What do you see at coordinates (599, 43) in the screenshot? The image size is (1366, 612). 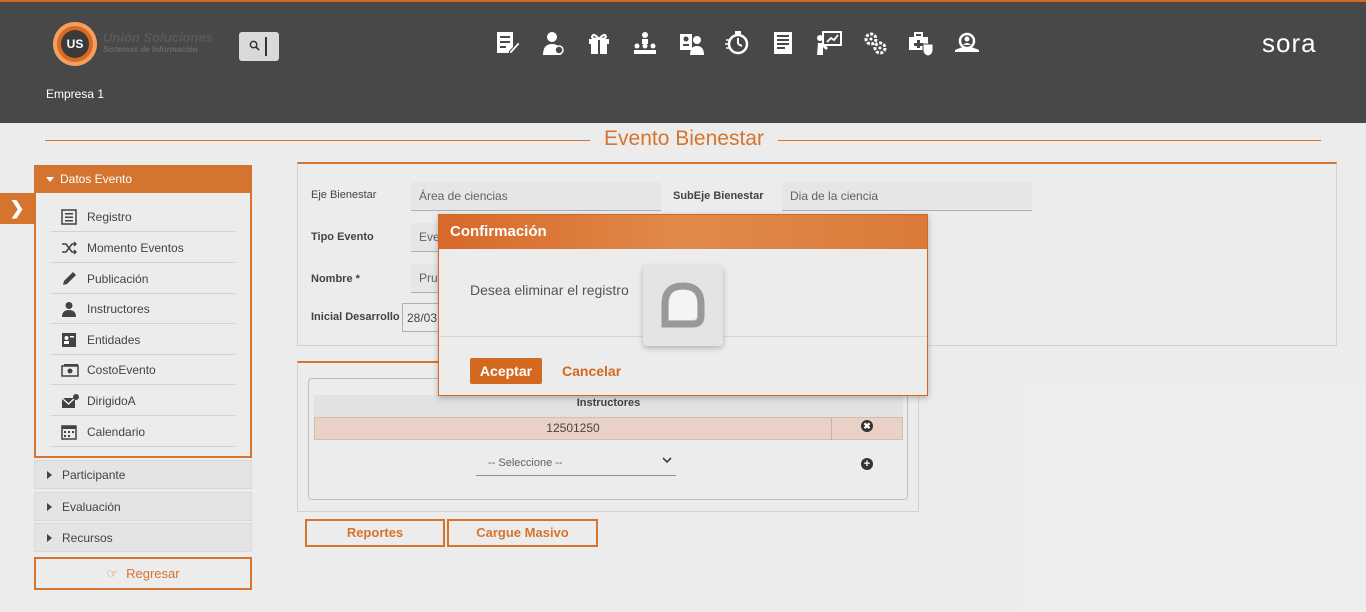 I see `gift-icon` at bounding box center [599, 43].